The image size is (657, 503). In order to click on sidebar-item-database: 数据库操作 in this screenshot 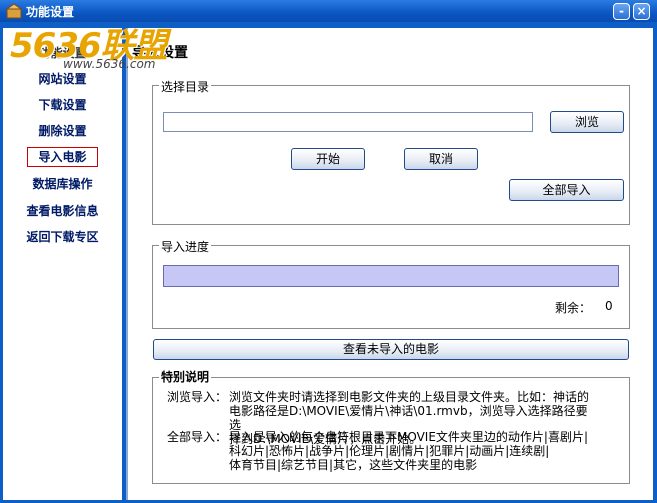, I will do `click(62, 183)`.